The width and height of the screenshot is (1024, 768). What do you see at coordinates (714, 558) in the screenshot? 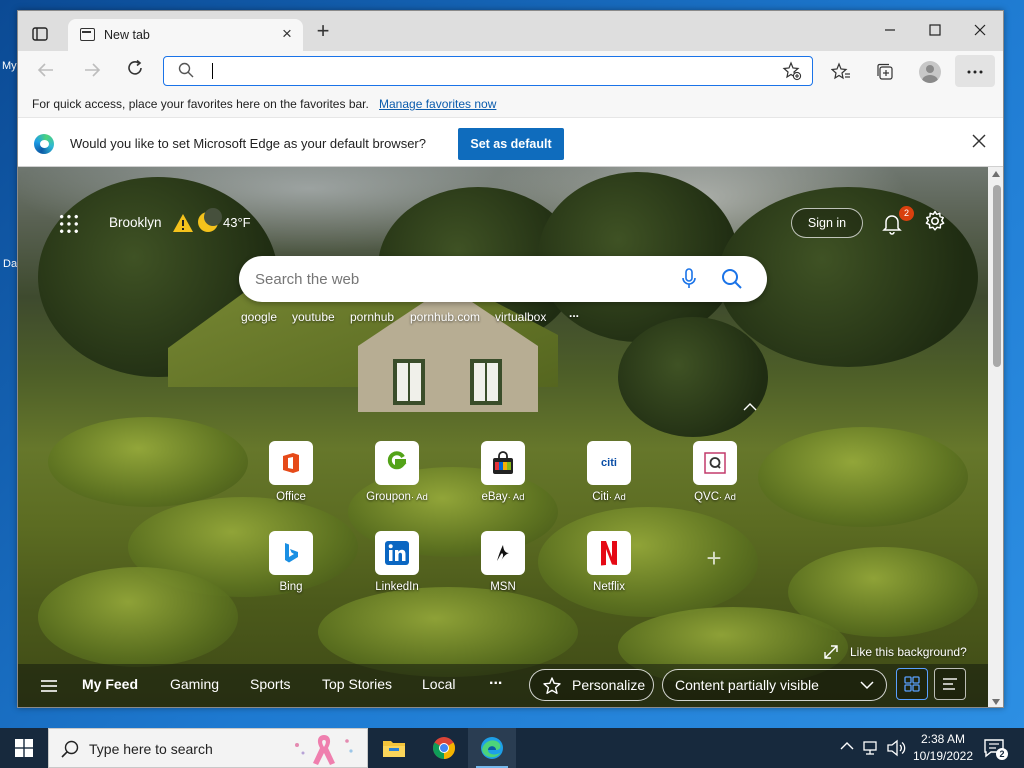
I see `add-site-button: +` at bounding box center [714, 558].